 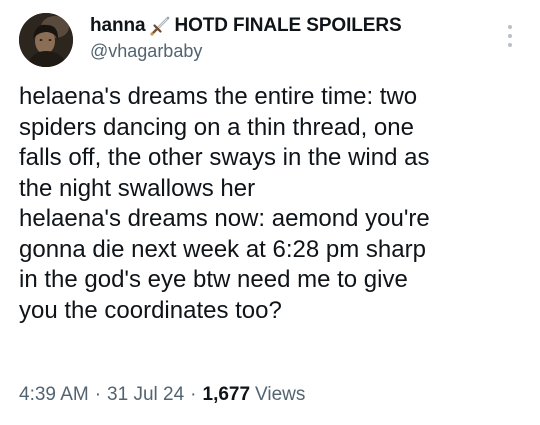 I want to click on tweet-text-line: helaena's dreams now: aemond you're, so click(x=224, y=218).